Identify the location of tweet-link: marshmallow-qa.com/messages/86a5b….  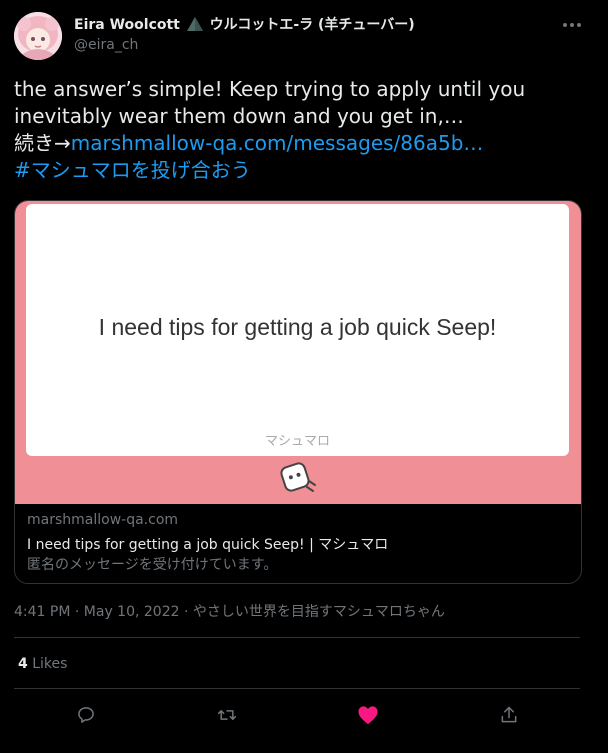
(277, 143).